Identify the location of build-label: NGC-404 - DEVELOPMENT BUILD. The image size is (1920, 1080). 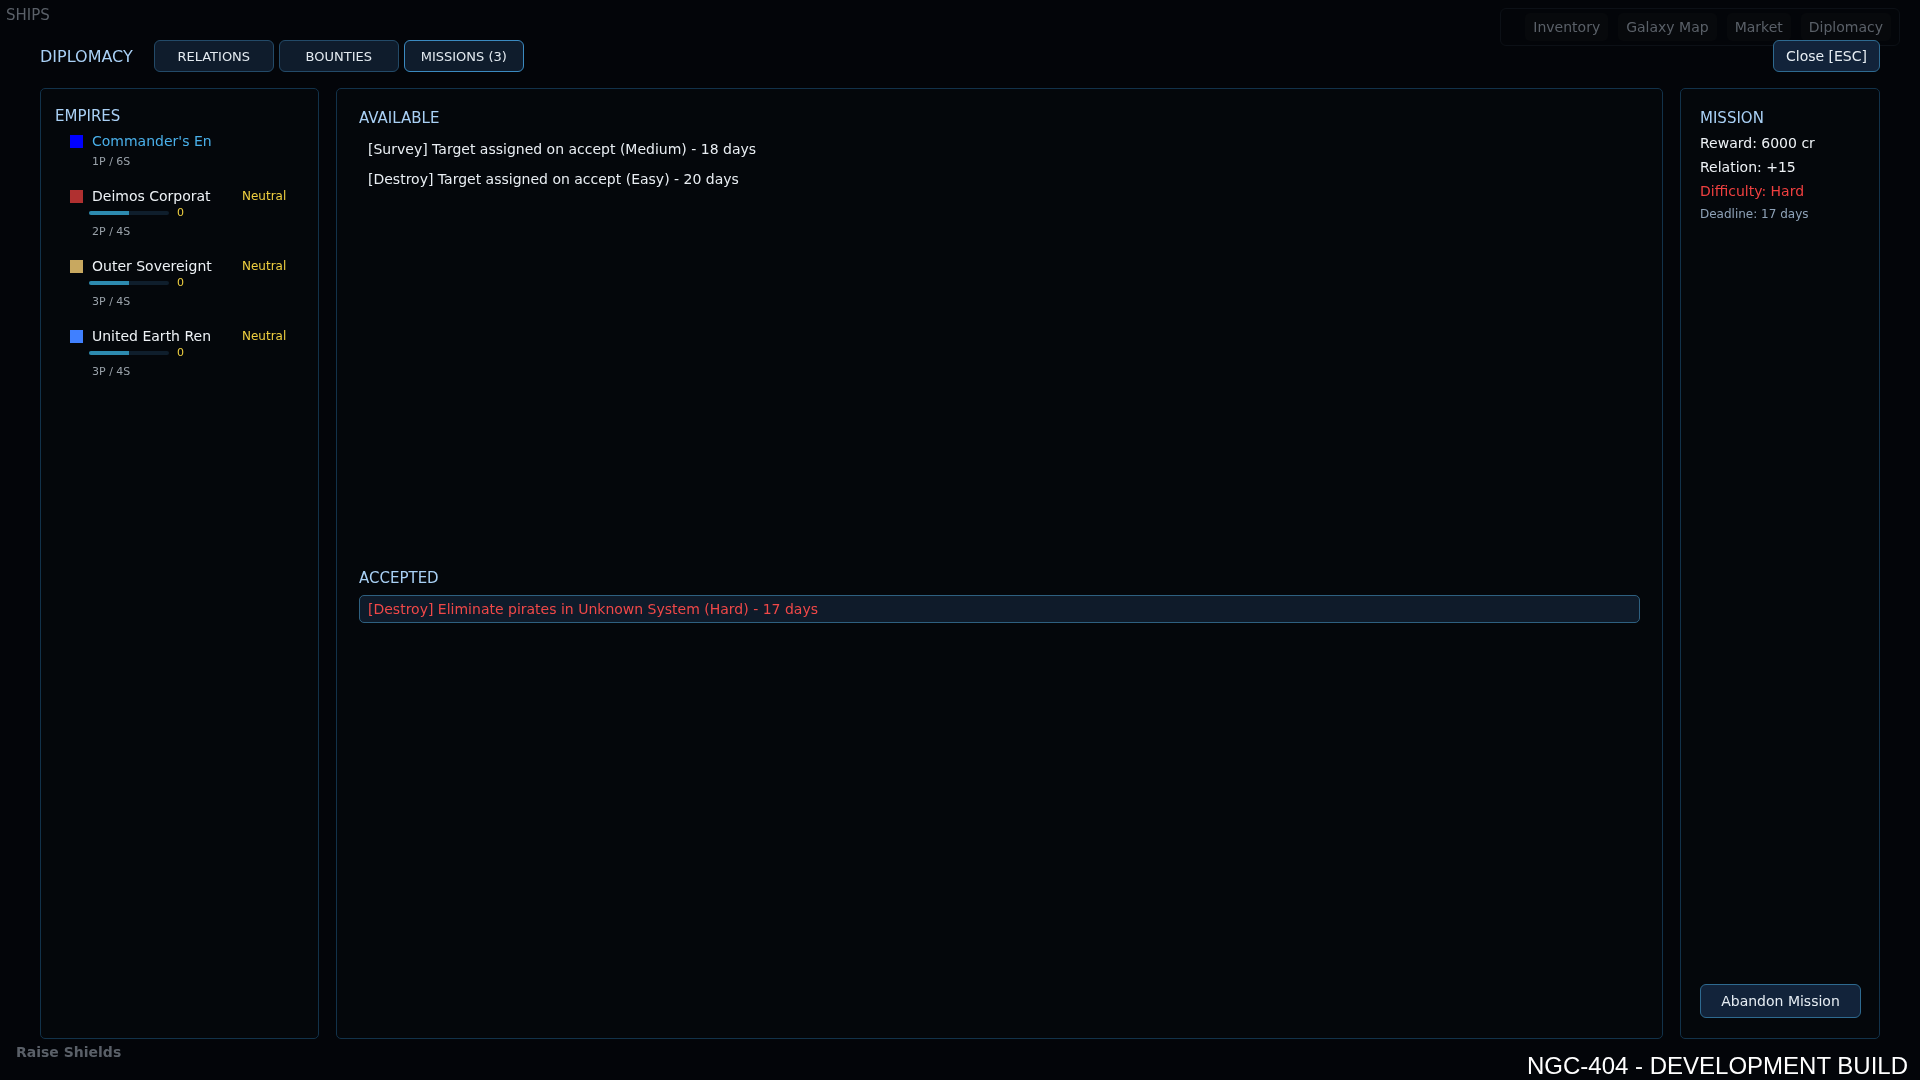
(1717, 1066).